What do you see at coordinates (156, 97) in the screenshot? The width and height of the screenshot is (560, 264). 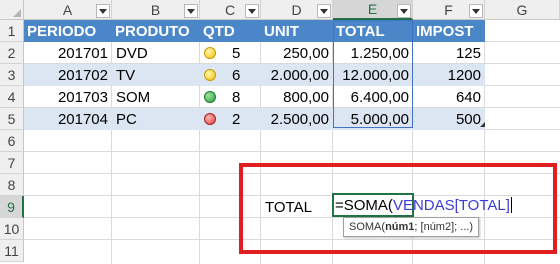 I see `cell-produto: SOM` at bounding box center [156, 97].